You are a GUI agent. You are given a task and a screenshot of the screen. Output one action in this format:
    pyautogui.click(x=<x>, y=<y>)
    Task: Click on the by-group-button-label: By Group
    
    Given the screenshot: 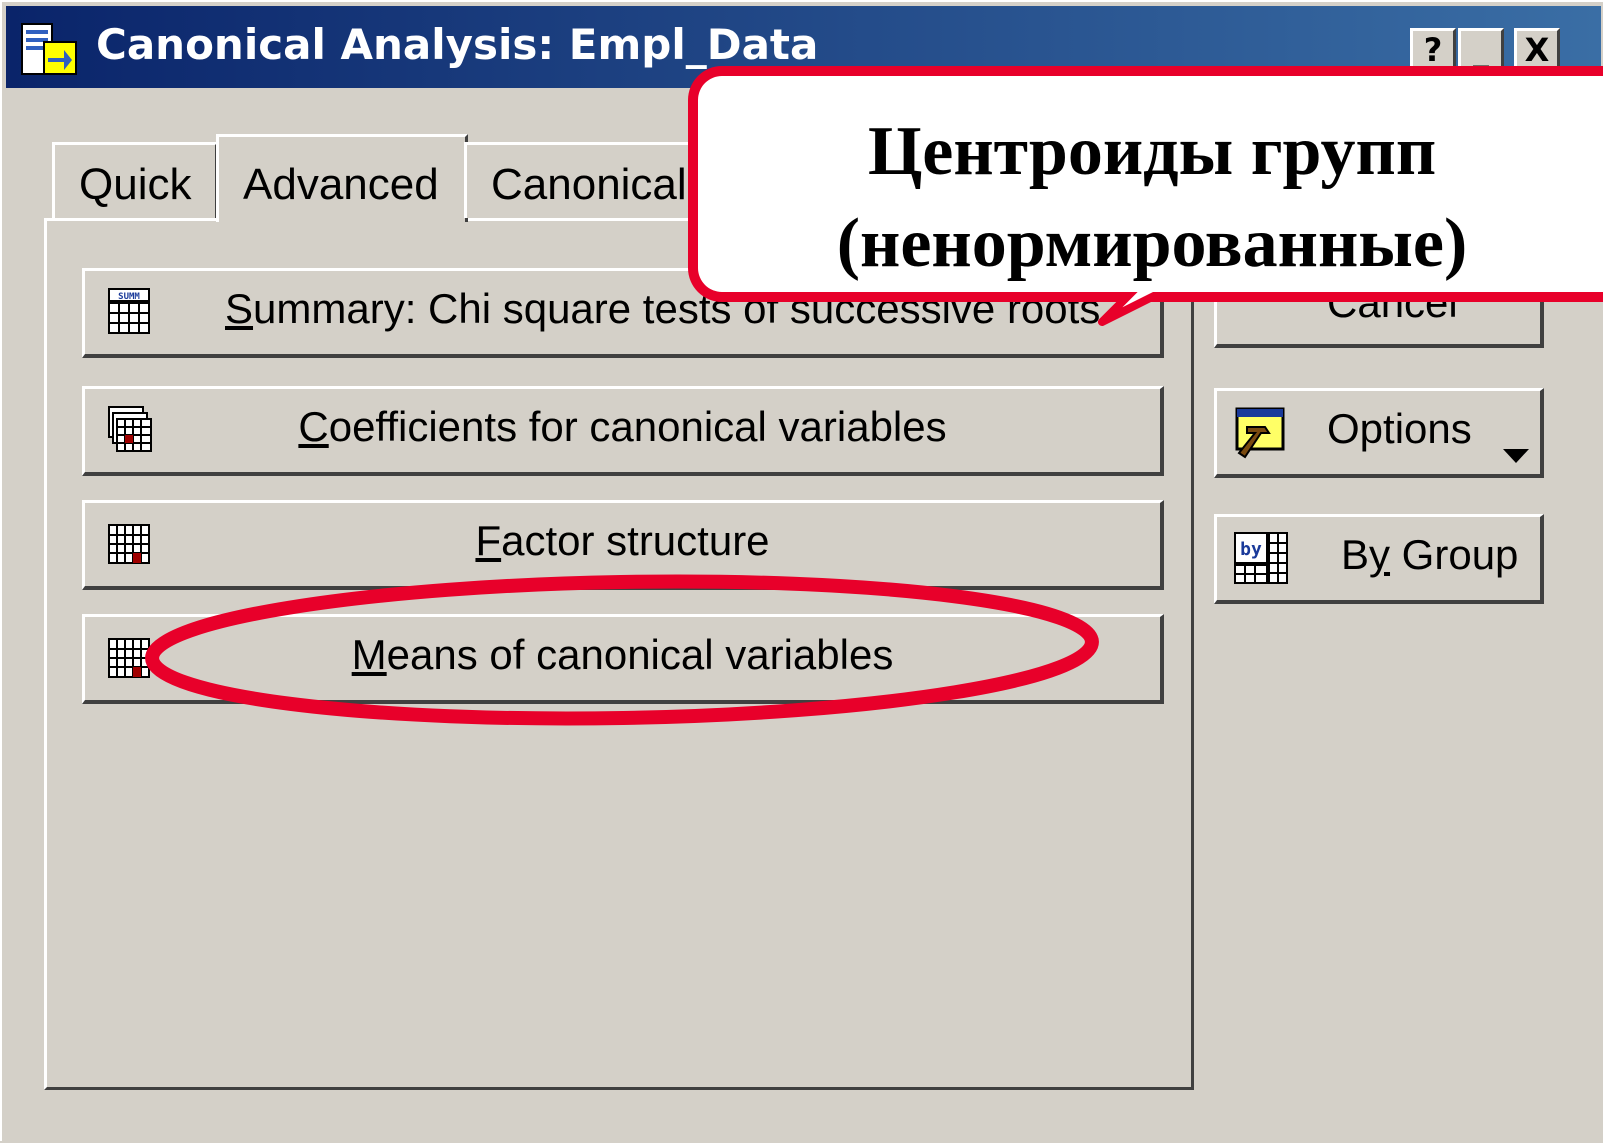 What is the action you would take?
    pyautogui.click(x=1440, y=555)
    